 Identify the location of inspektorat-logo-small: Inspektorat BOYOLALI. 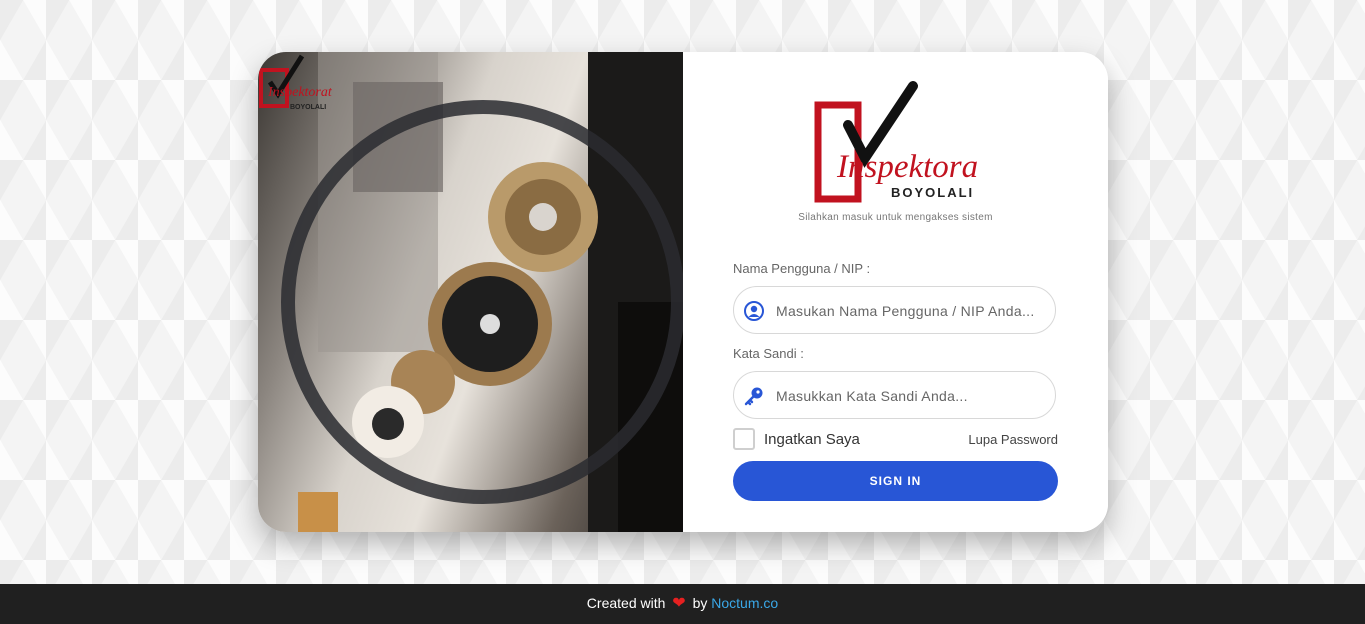
(295, 82).